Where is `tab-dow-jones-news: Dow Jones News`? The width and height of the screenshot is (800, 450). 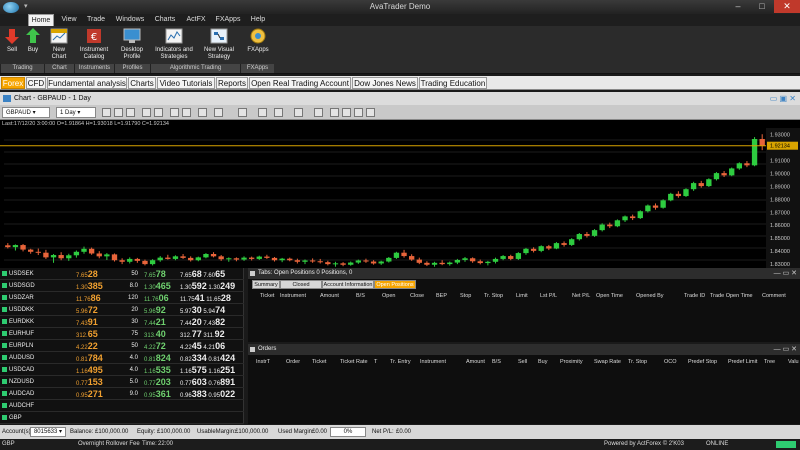 tab-dow-jones-news: Dow Jones News is located at coordinates (385, 83).